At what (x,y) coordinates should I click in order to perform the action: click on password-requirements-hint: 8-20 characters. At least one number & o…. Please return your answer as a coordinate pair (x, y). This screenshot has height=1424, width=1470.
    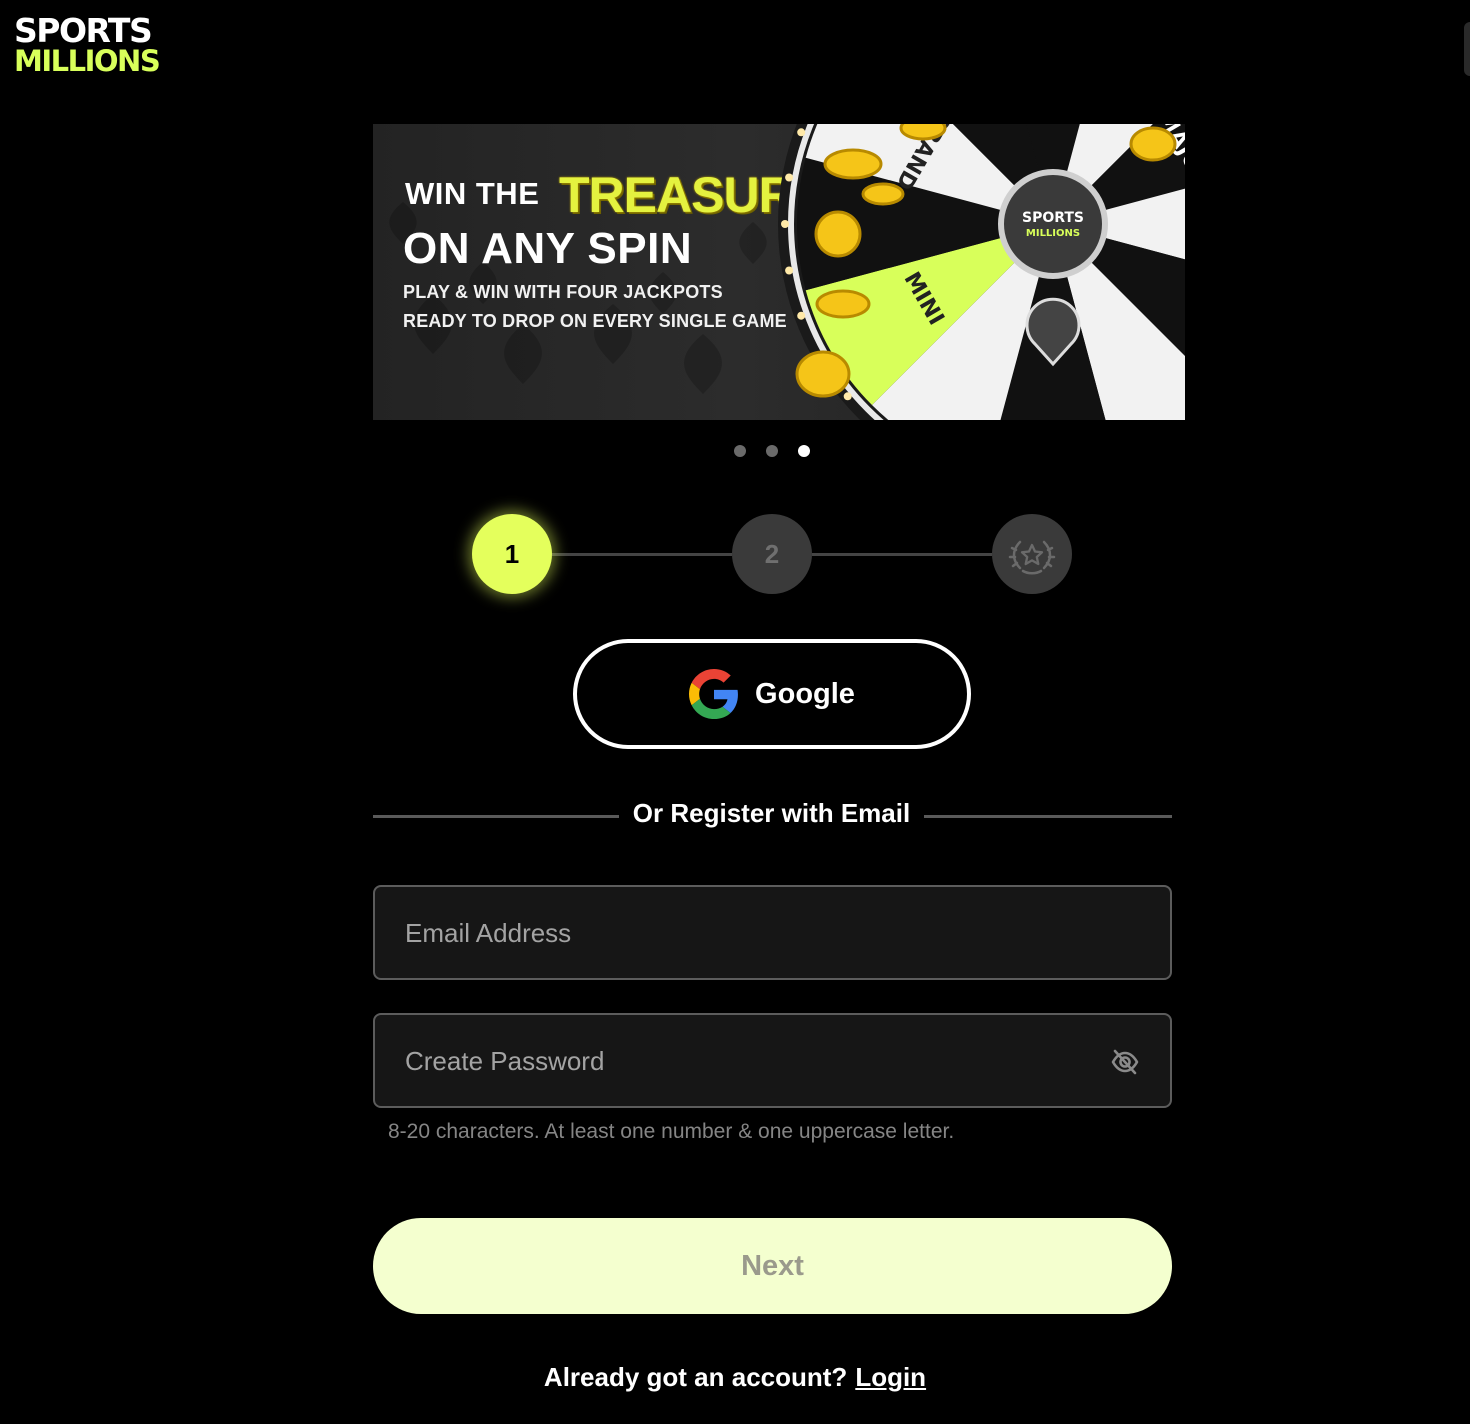
    Looking at the image, I should click on (671, 1131).